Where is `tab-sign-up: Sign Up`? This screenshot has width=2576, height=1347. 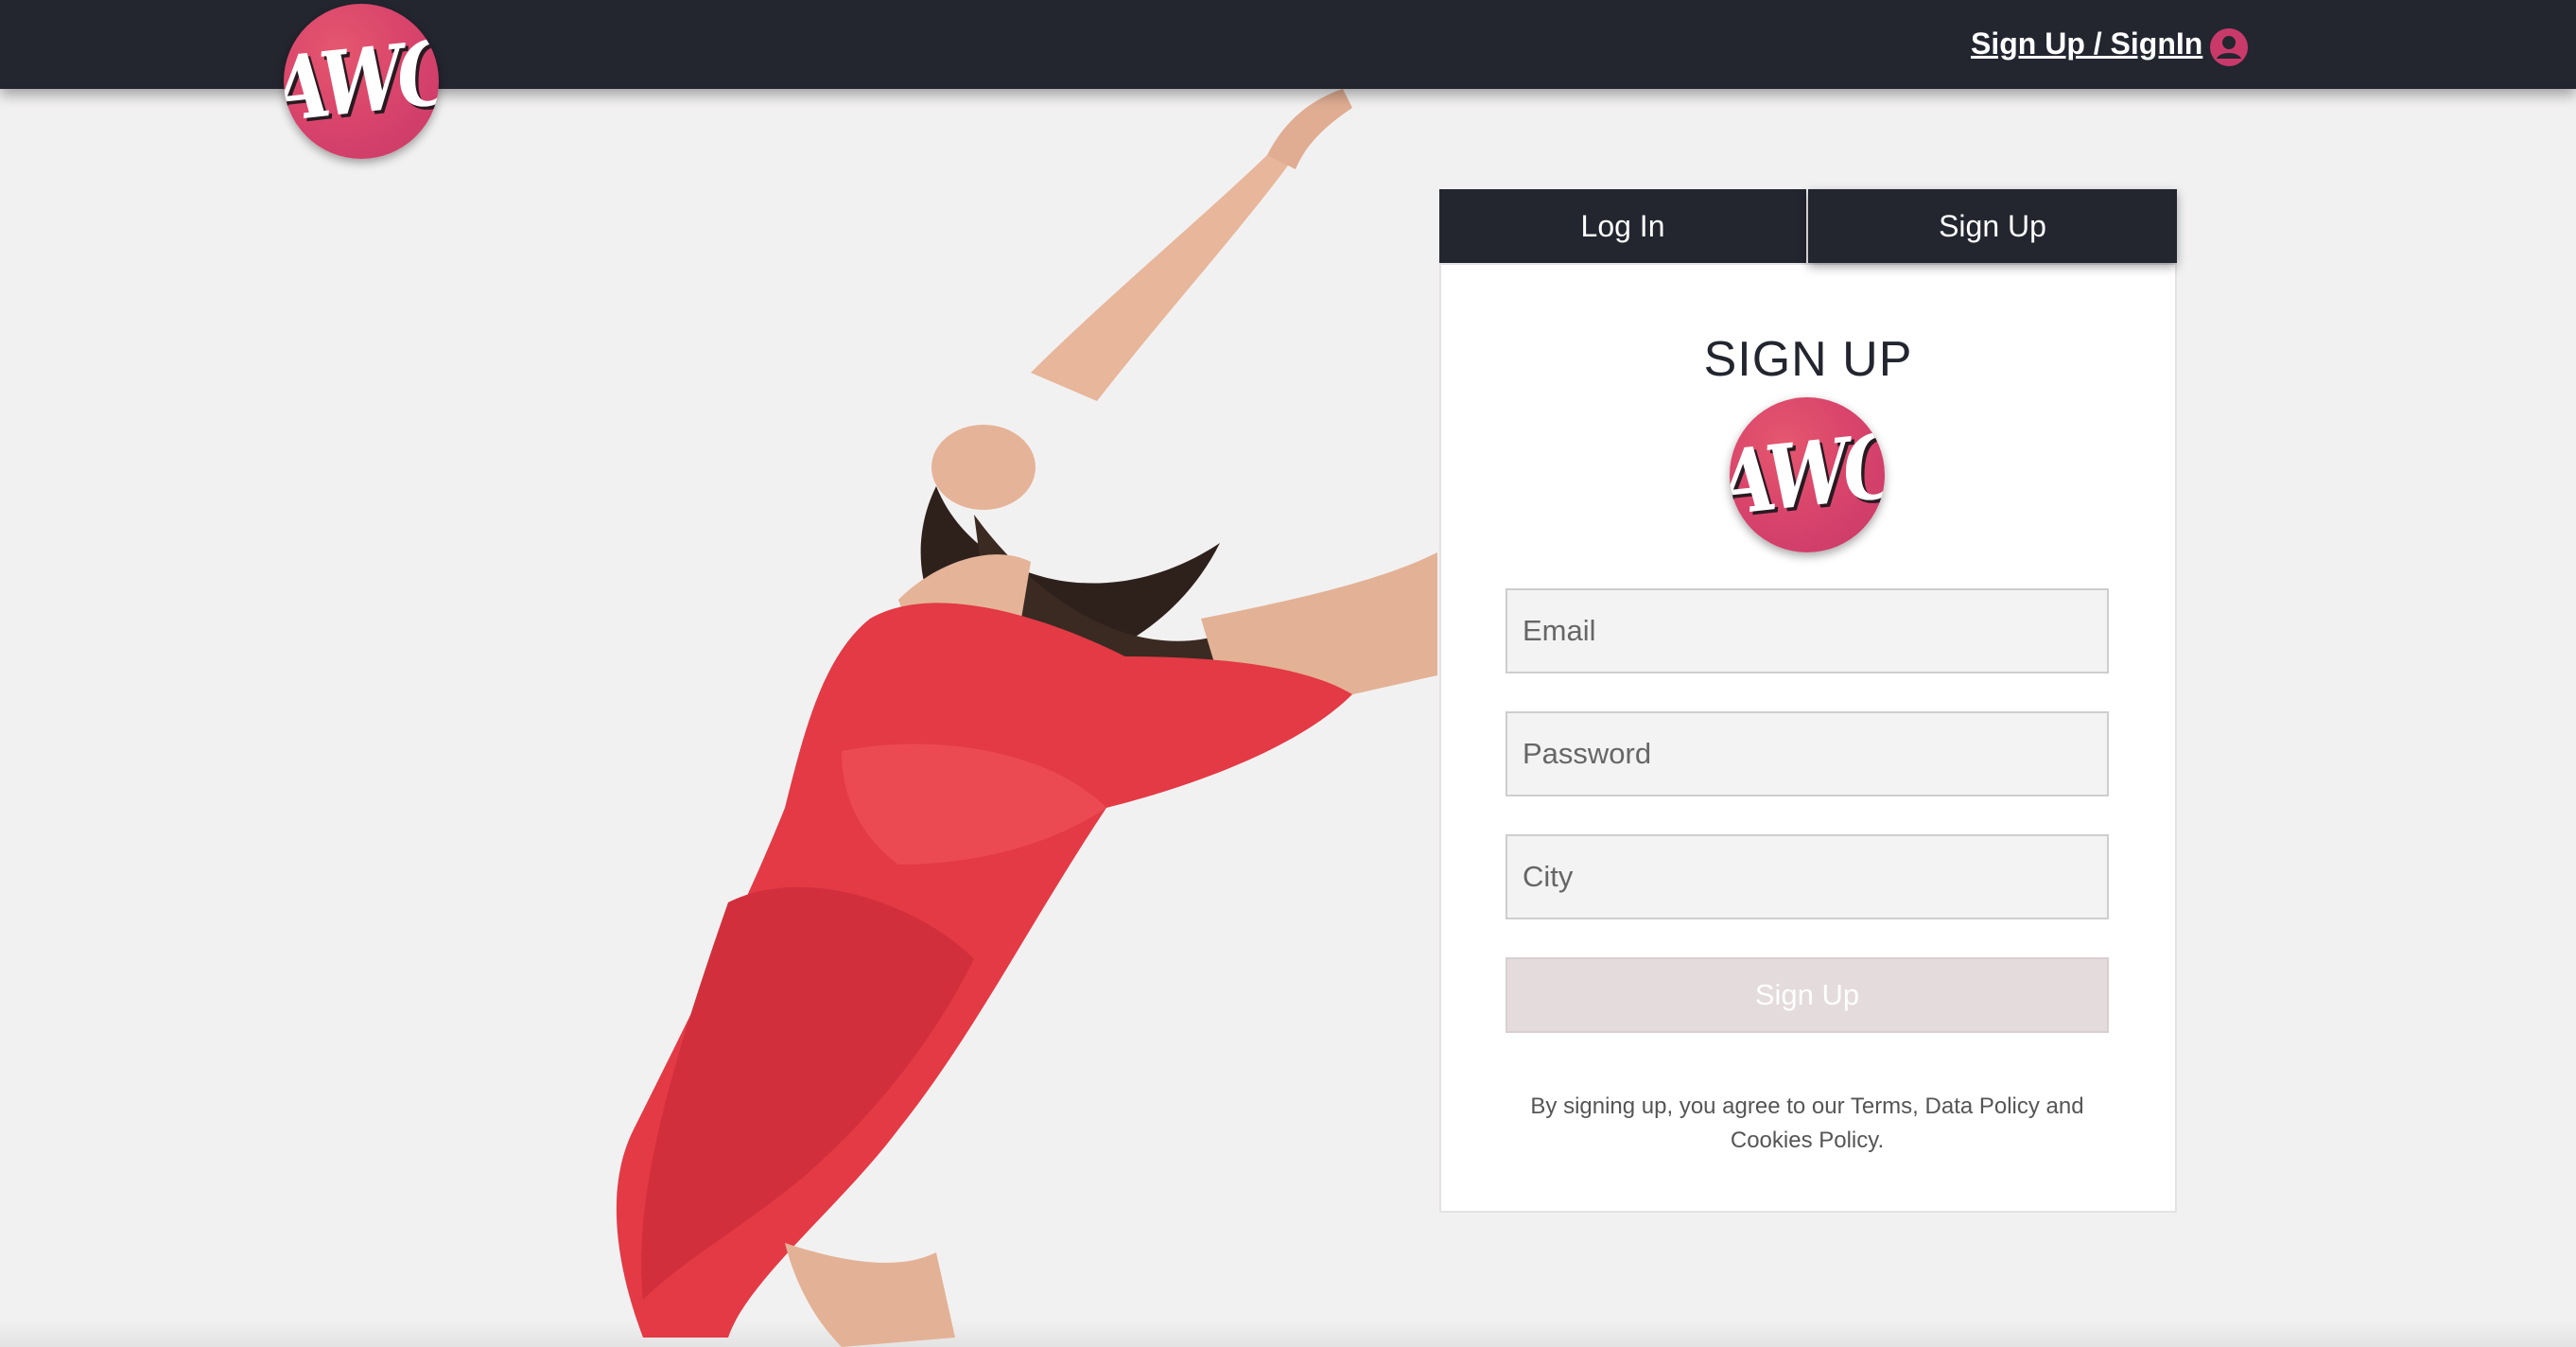
tab-sign-up: Sign Up is located at coordinates (1993, 226).